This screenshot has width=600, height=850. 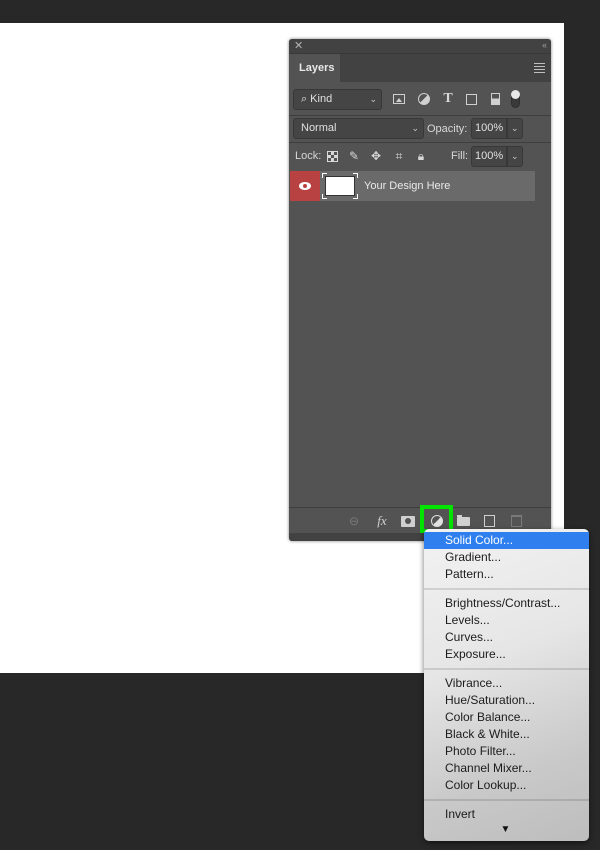 I want to click on filter-row: ⌕ Kind ⌄ T, so click(x=420, y=99).